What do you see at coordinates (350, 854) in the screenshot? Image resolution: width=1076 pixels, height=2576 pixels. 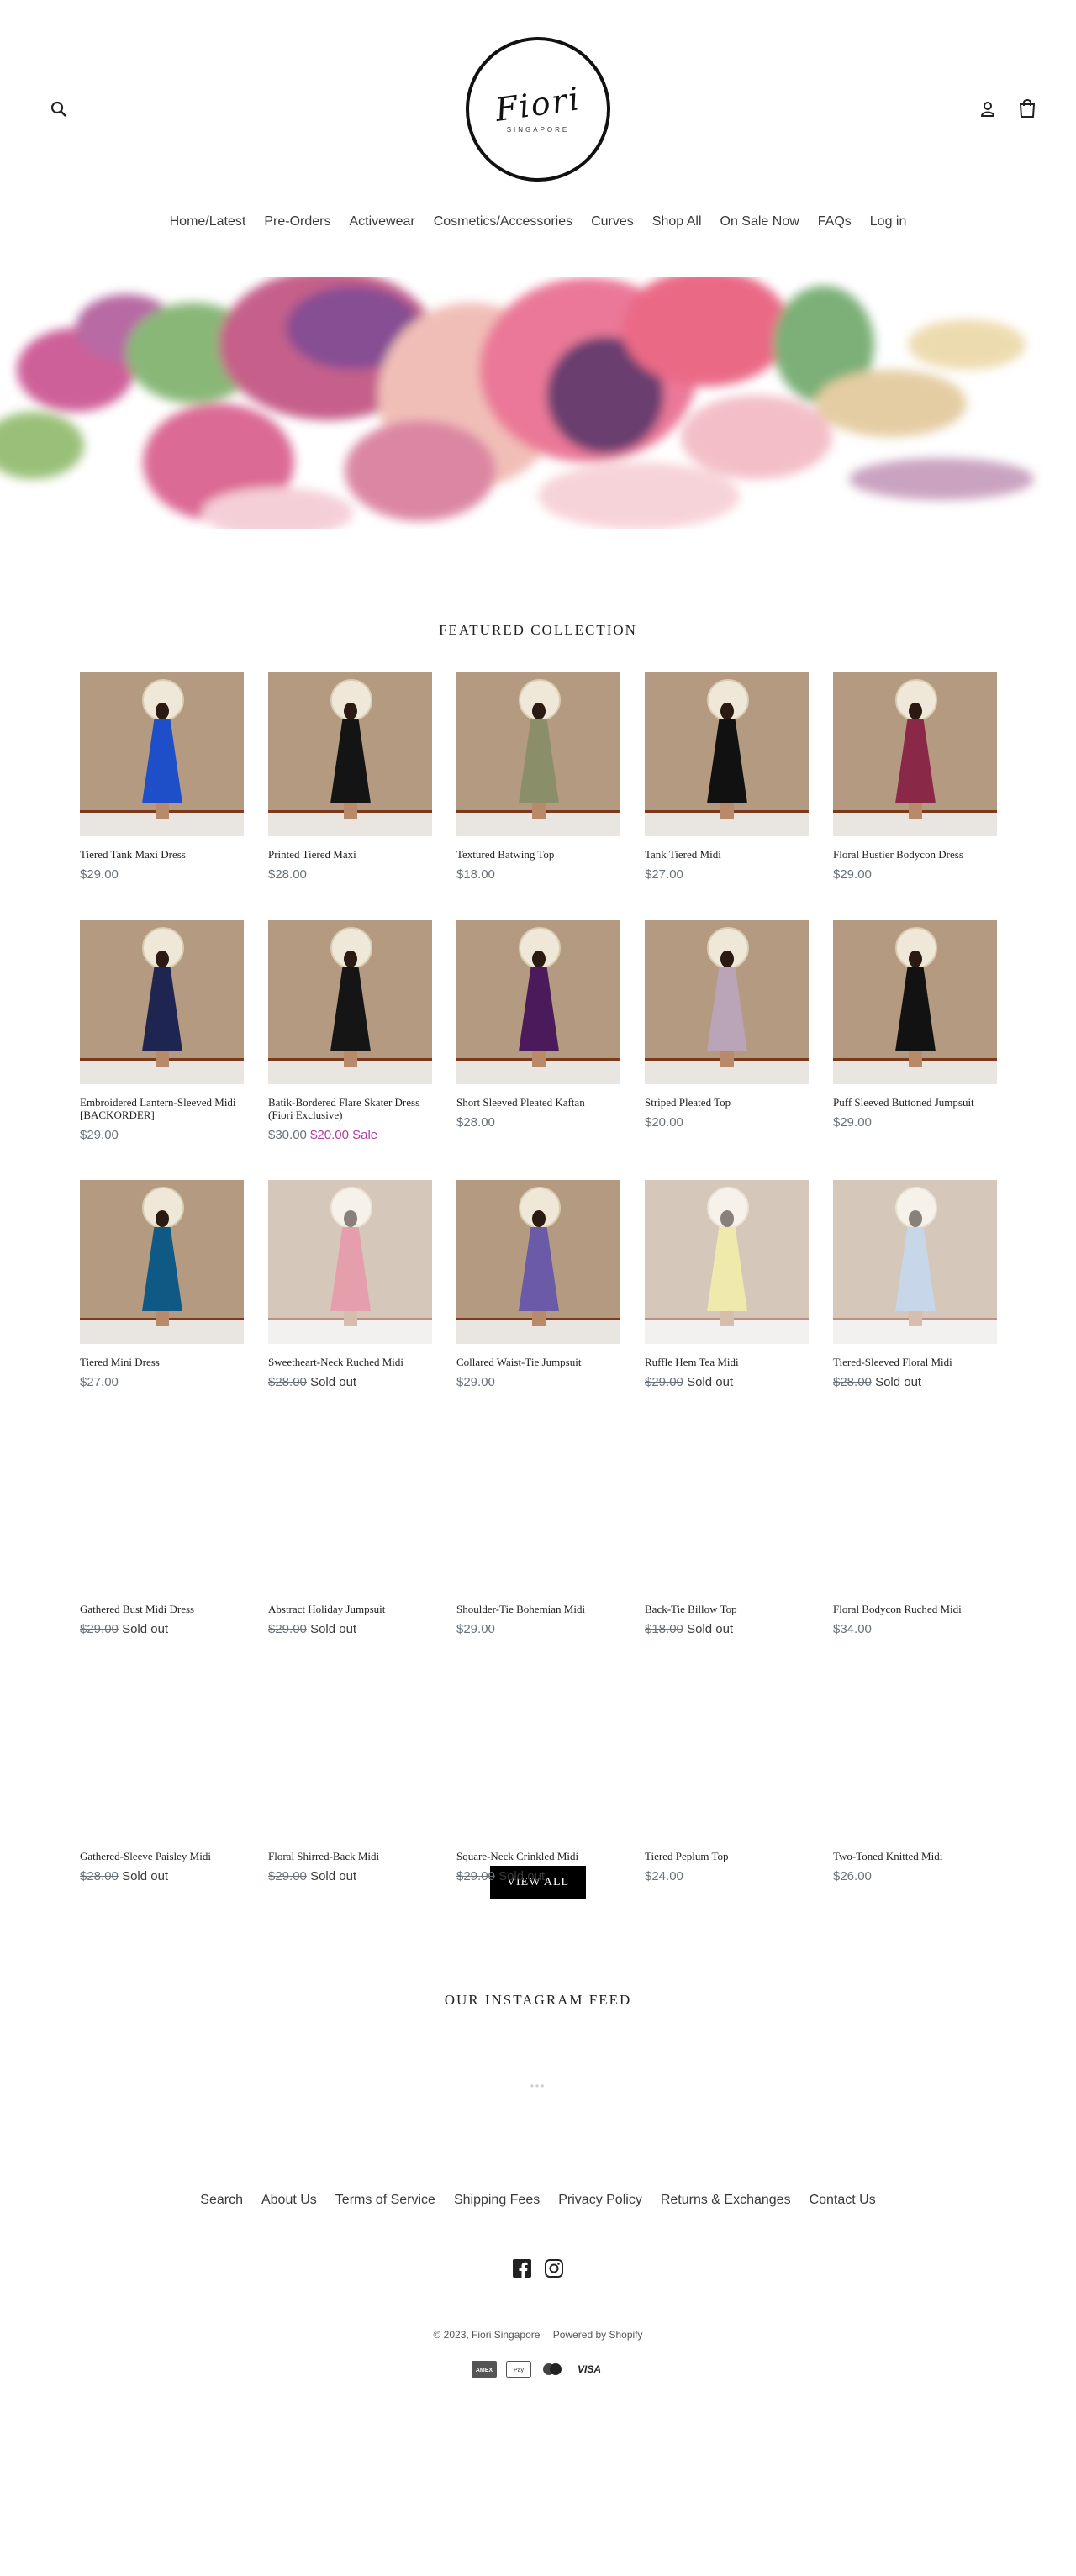 I see `product-title: Printed Tiered Maxi` at bounding box center [350, 854].